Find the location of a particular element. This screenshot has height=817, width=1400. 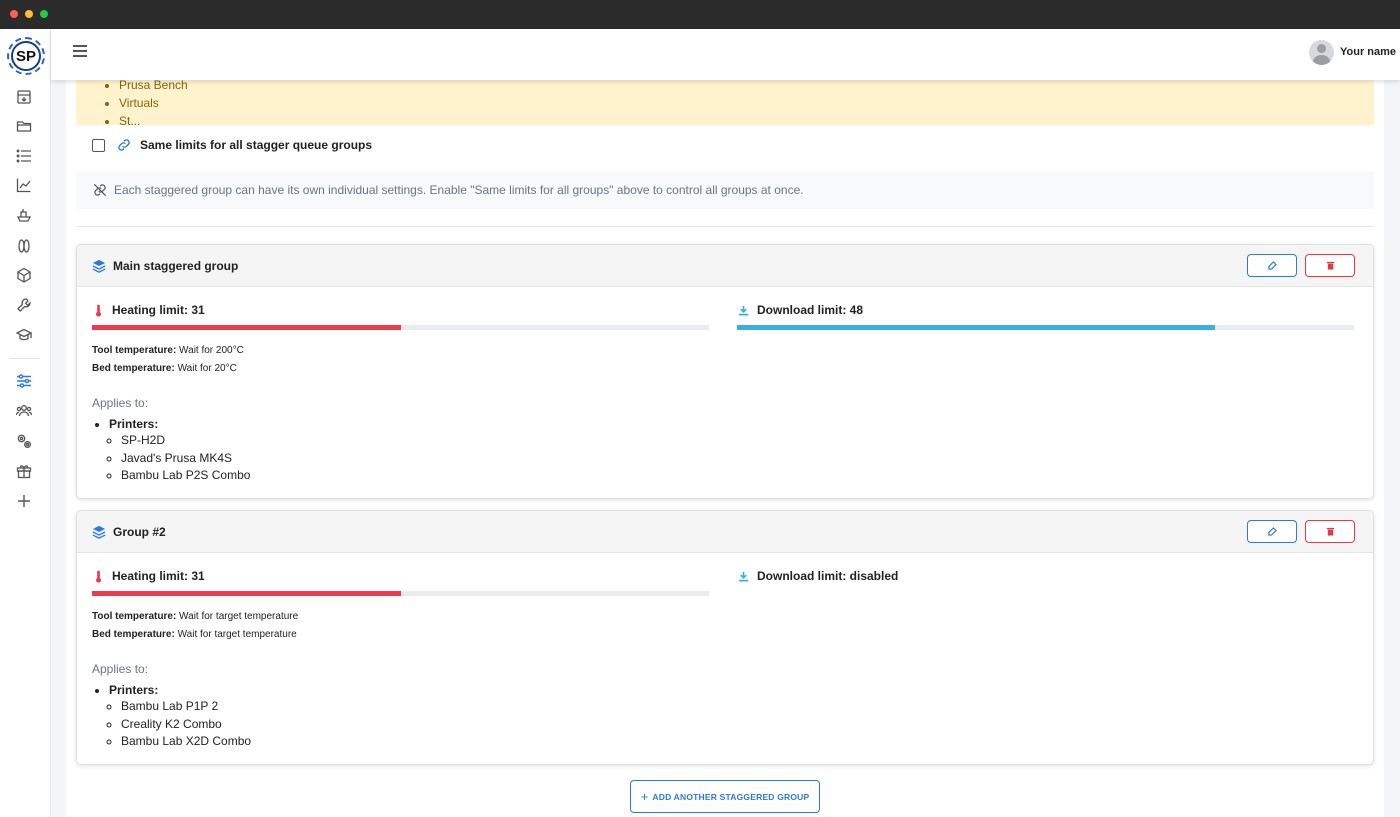

maximize-window-button is located at coordinates (44, 14).